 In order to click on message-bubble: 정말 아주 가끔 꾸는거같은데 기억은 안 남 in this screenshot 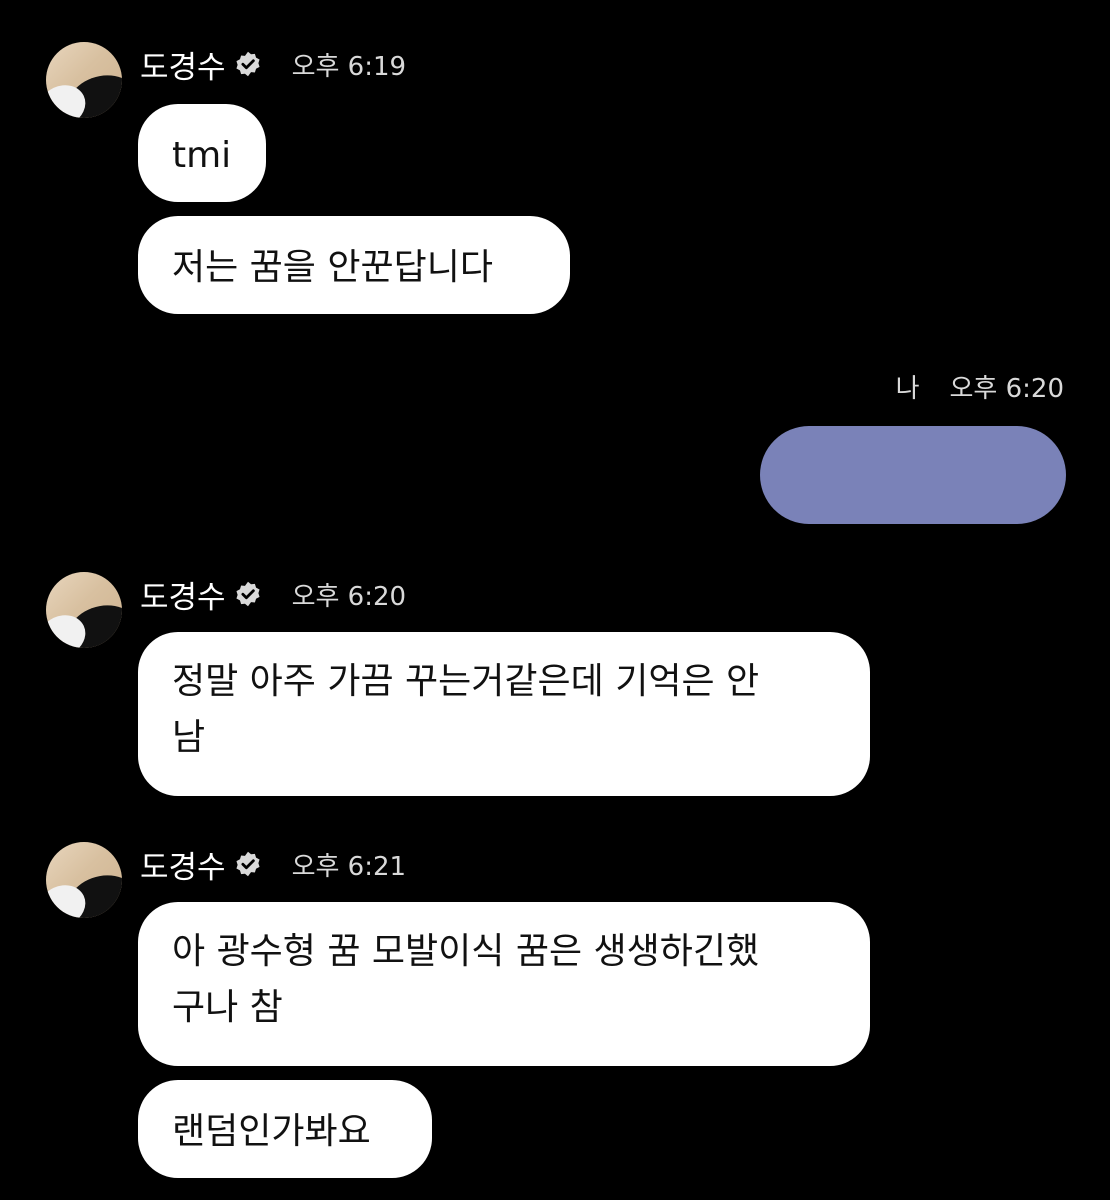, I will do `click(504, 714)`.